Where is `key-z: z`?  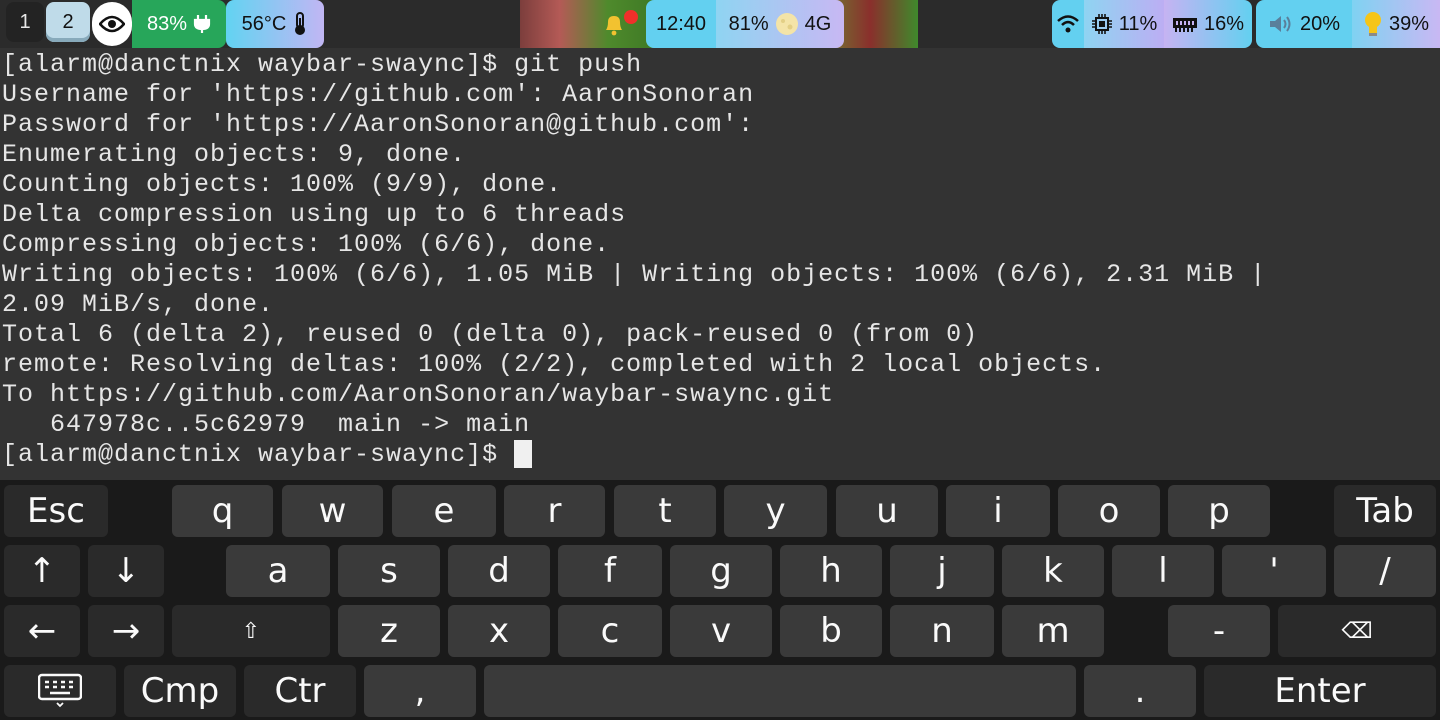 key-z: z is located at coordinates (389, 631).